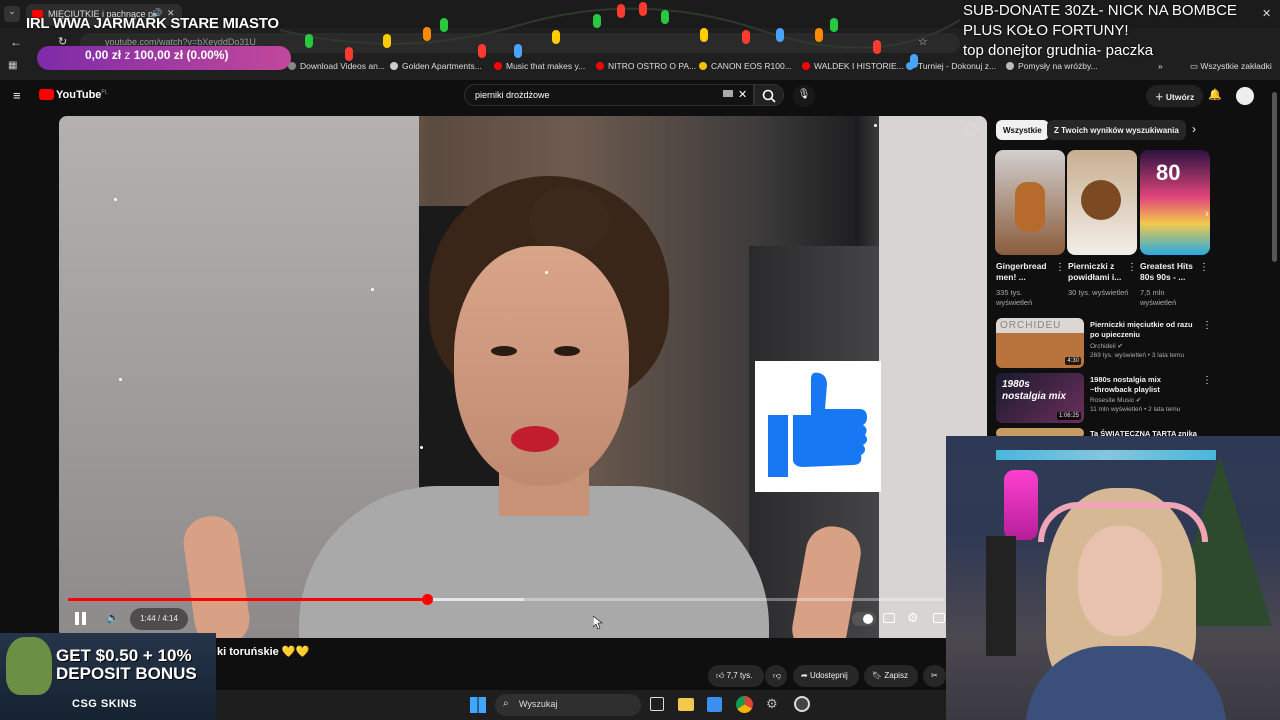 This screenshot has height=720, width=1280. Describe the element at coordinates (12, 14) in the screenshot. I see `tab-list-button: ⌄` at that location.